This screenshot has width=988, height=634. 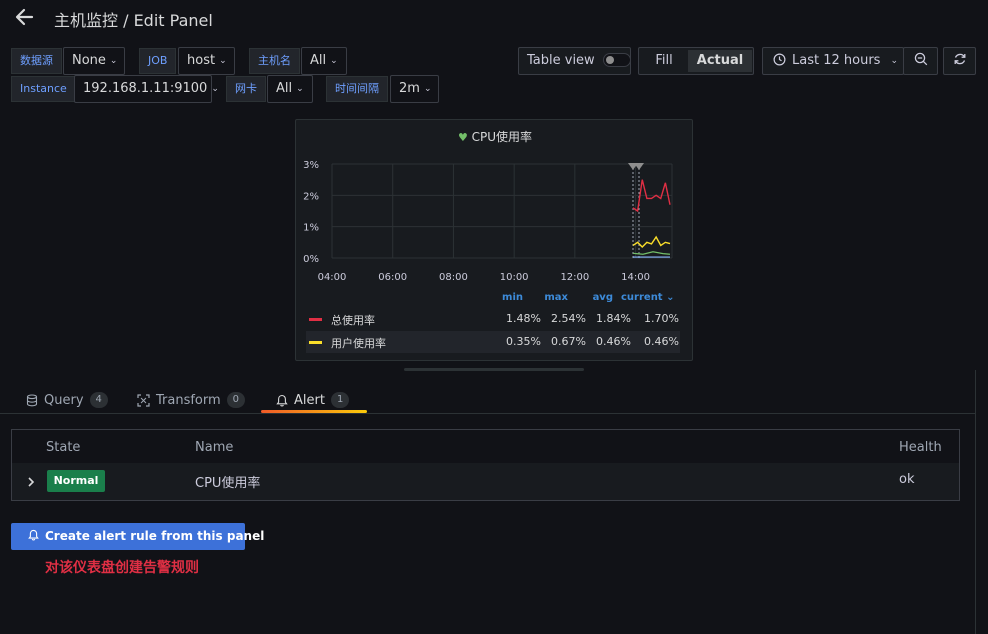 I want to click on series-current: 0.46%, so click(x=661, y=341).